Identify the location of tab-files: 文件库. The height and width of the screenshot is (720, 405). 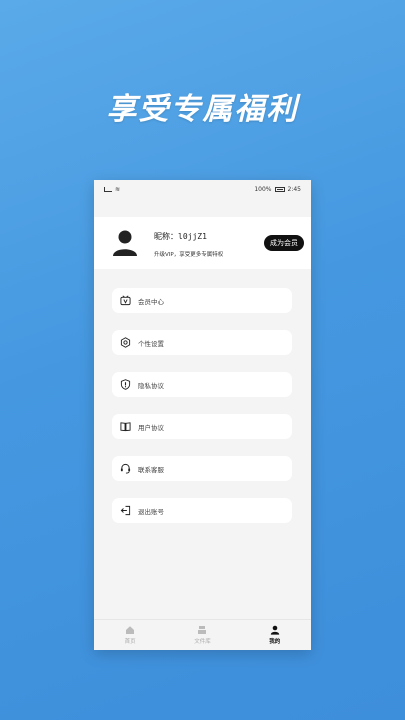
(202, 635).